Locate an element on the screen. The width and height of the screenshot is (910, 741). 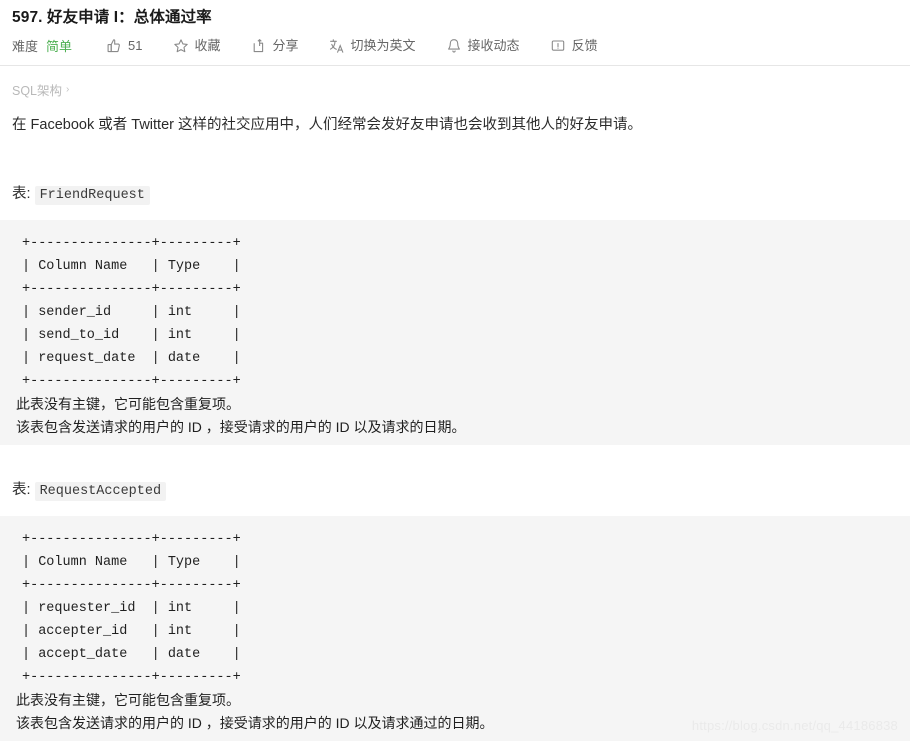
feedback-button: 反馈 is located at coordinates (574, 46).